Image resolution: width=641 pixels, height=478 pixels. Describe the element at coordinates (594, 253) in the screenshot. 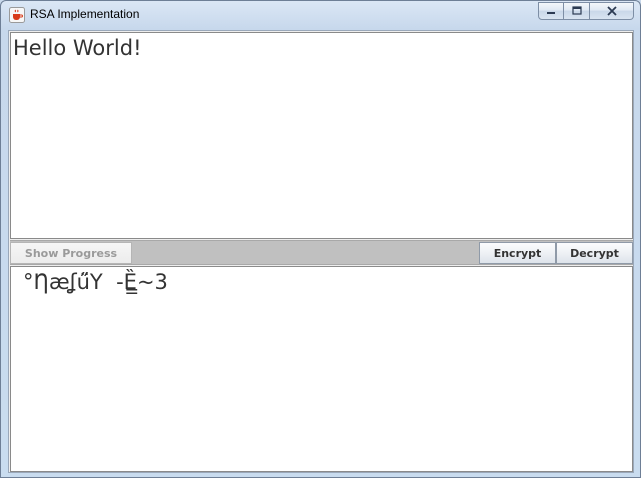

I see `decrypt-button: Decrypt` at that location.